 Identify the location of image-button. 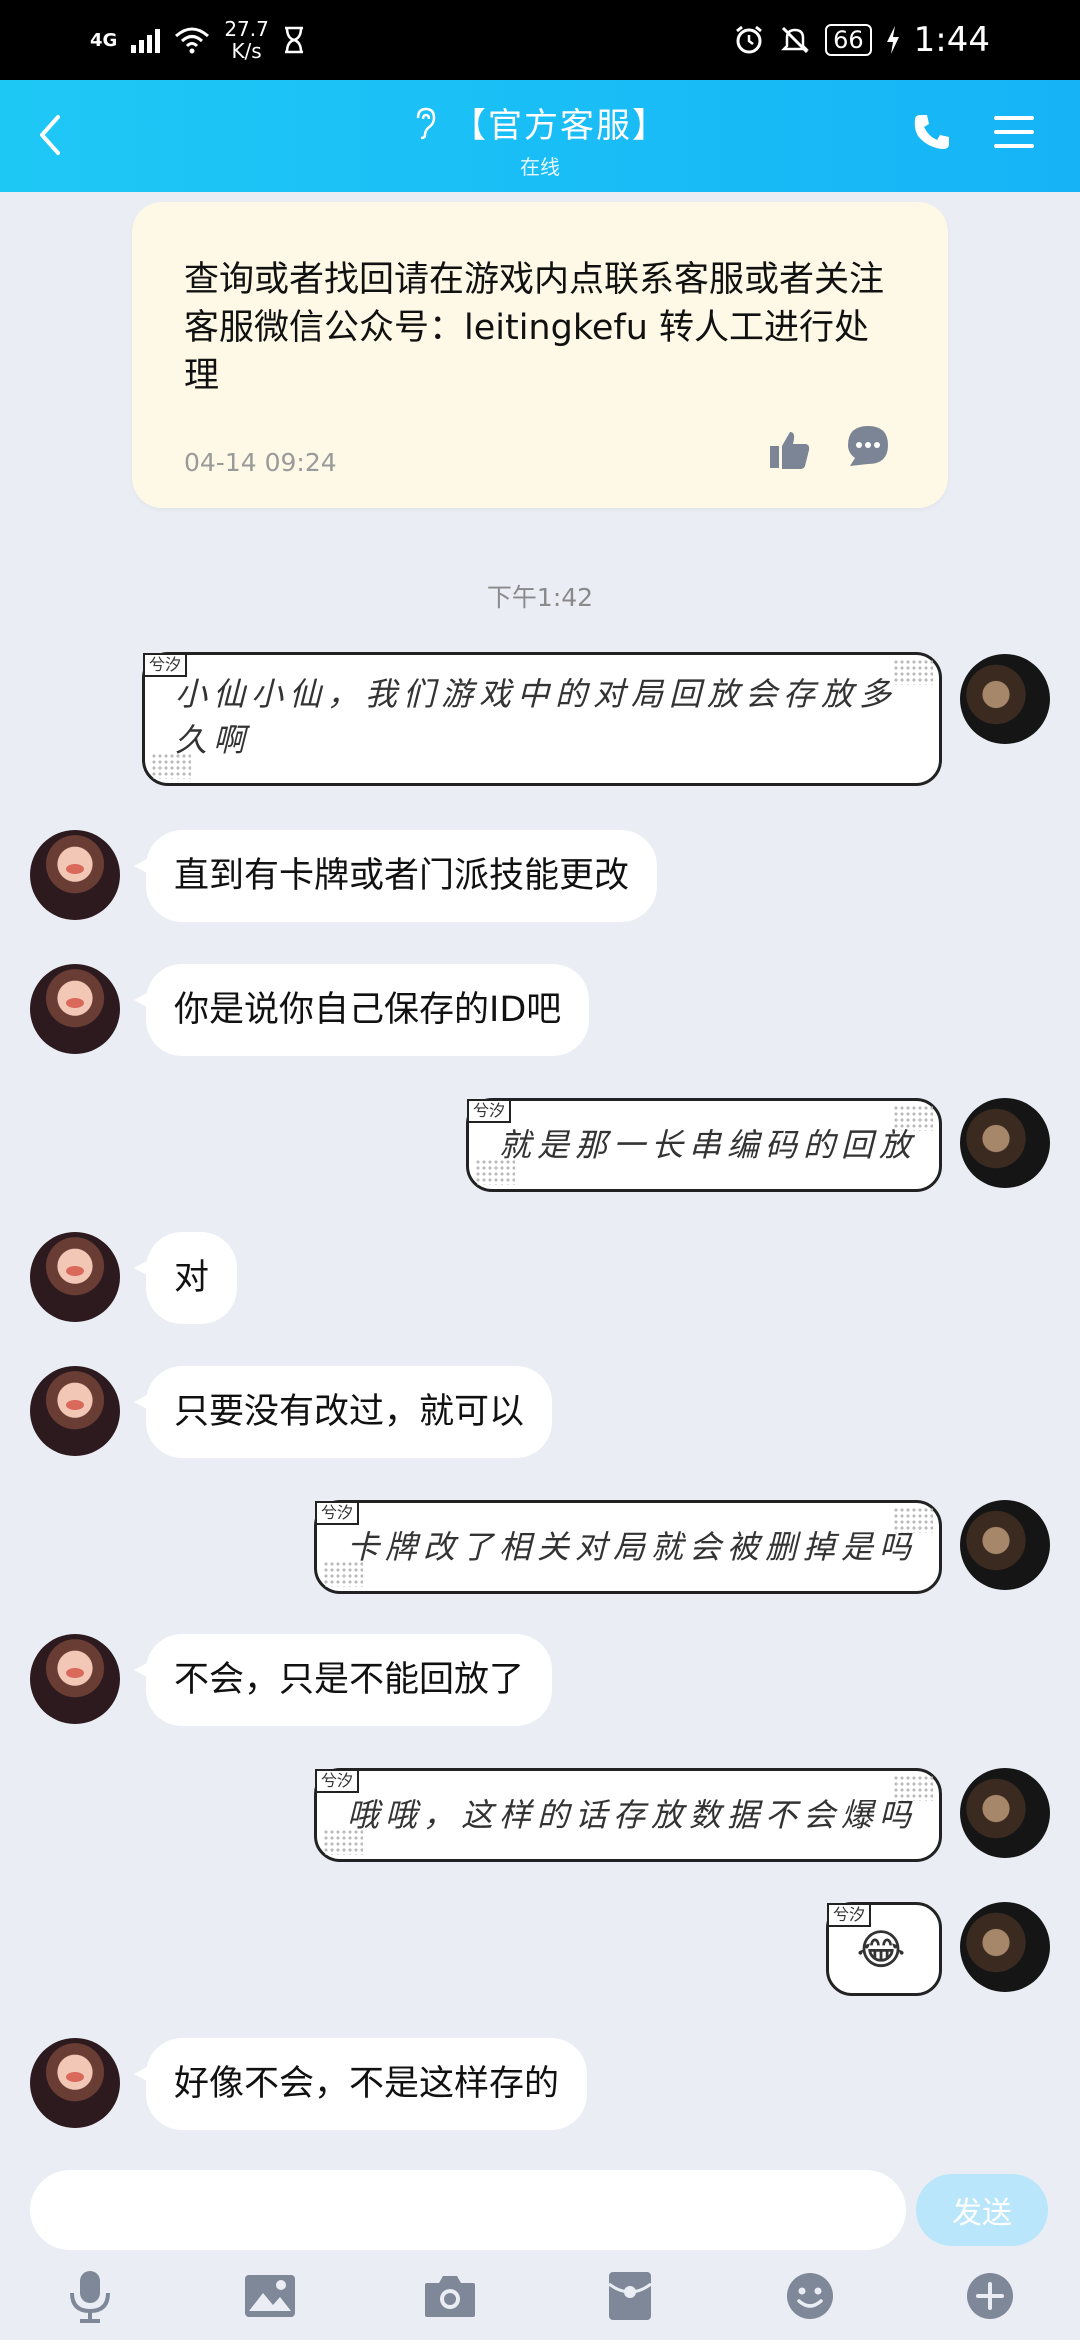
(270, 2296).